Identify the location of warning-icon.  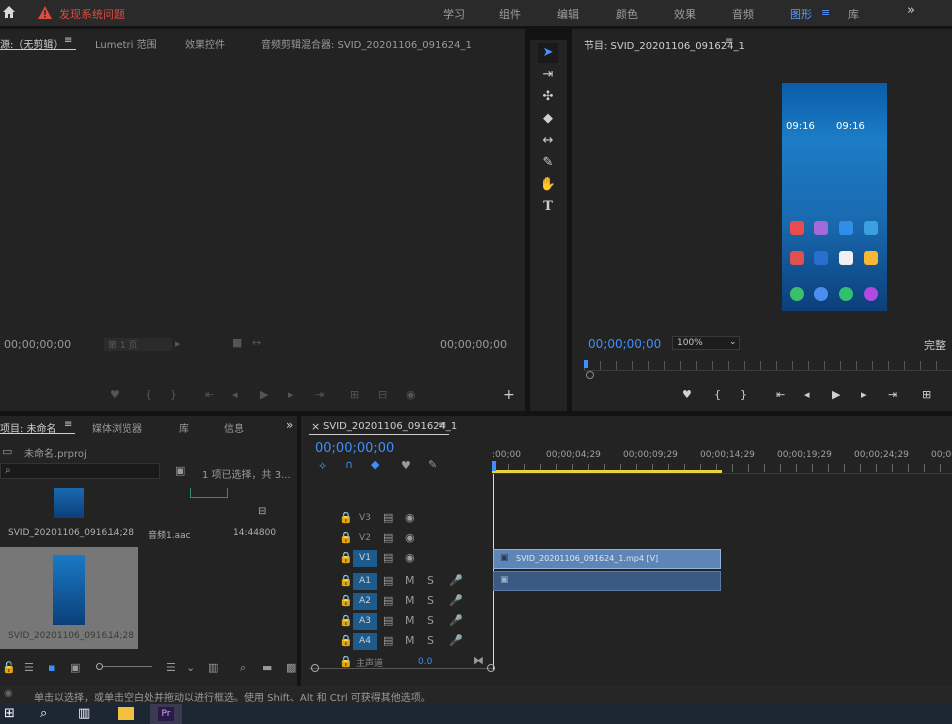
(45, 12).